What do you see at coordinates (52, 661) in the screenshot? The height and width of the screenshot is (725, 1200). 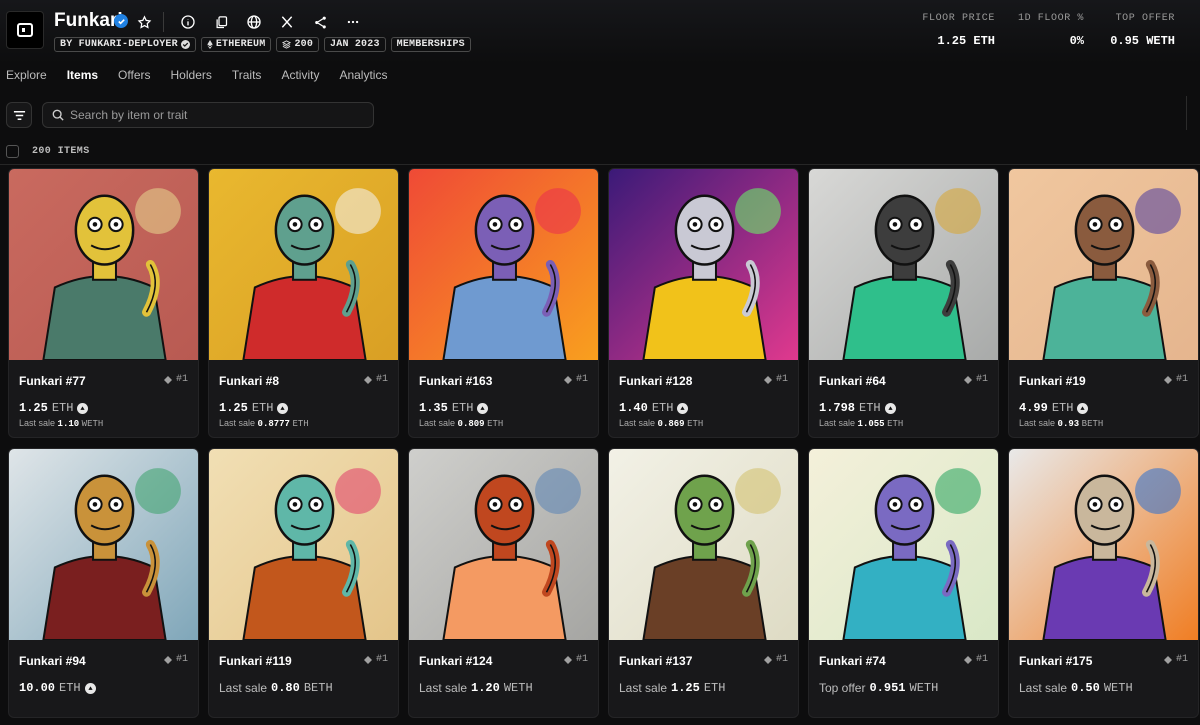 I see `nft-name: Funkari #94` at bounding box center [52, 661].